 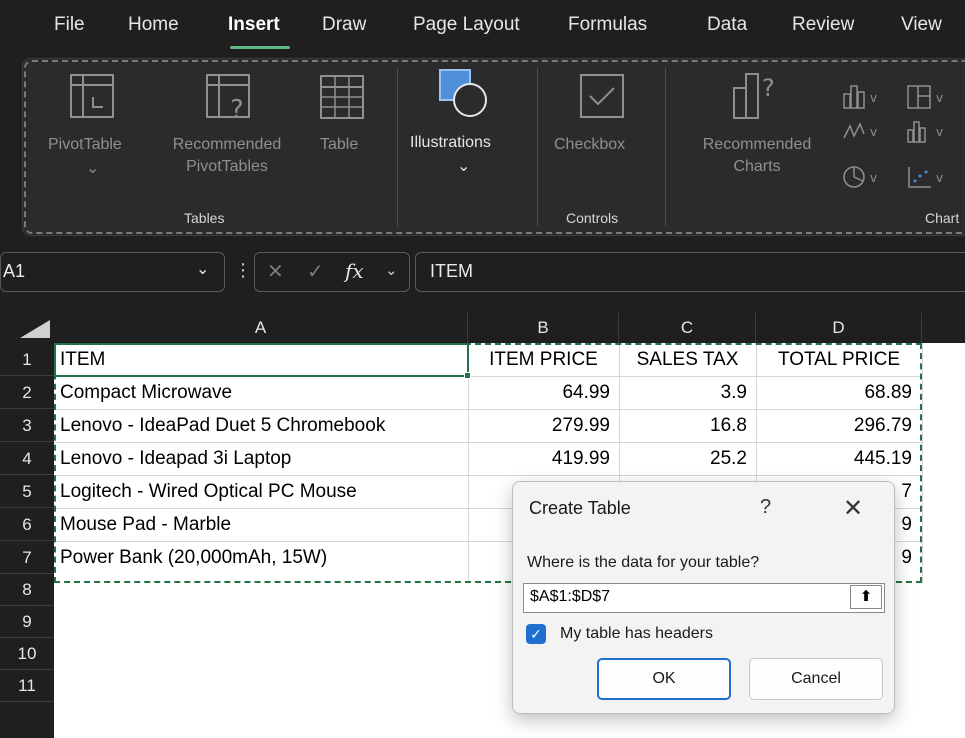 I want to click on recommended-charts-label-1: Recommended, so click(x=757, y=144).